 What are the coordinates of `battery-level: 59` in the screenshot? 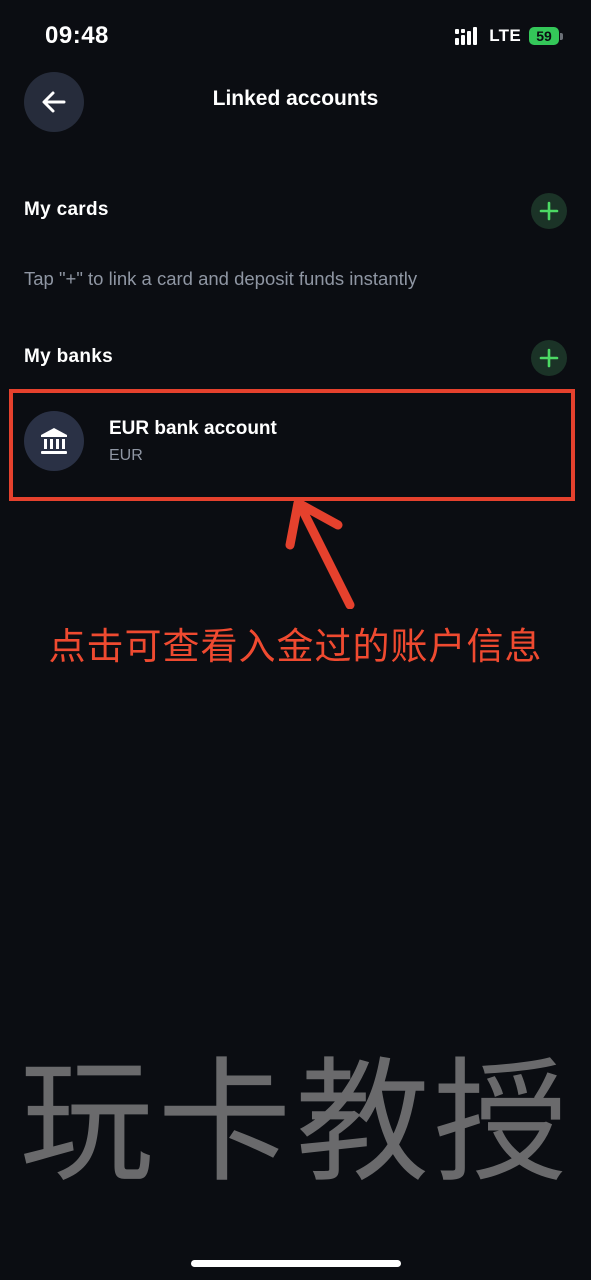 It's located at (544, 36).